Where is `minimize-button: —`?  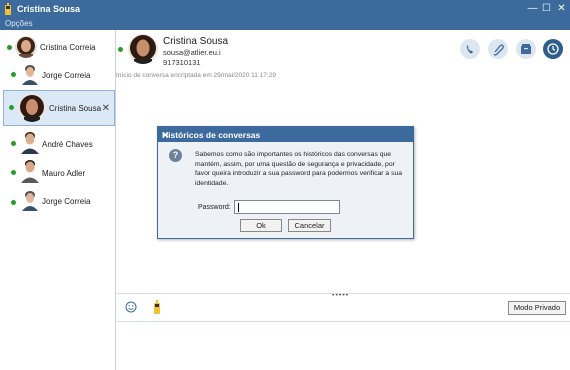 minimize-button: — is located at coordinates (532, 8).